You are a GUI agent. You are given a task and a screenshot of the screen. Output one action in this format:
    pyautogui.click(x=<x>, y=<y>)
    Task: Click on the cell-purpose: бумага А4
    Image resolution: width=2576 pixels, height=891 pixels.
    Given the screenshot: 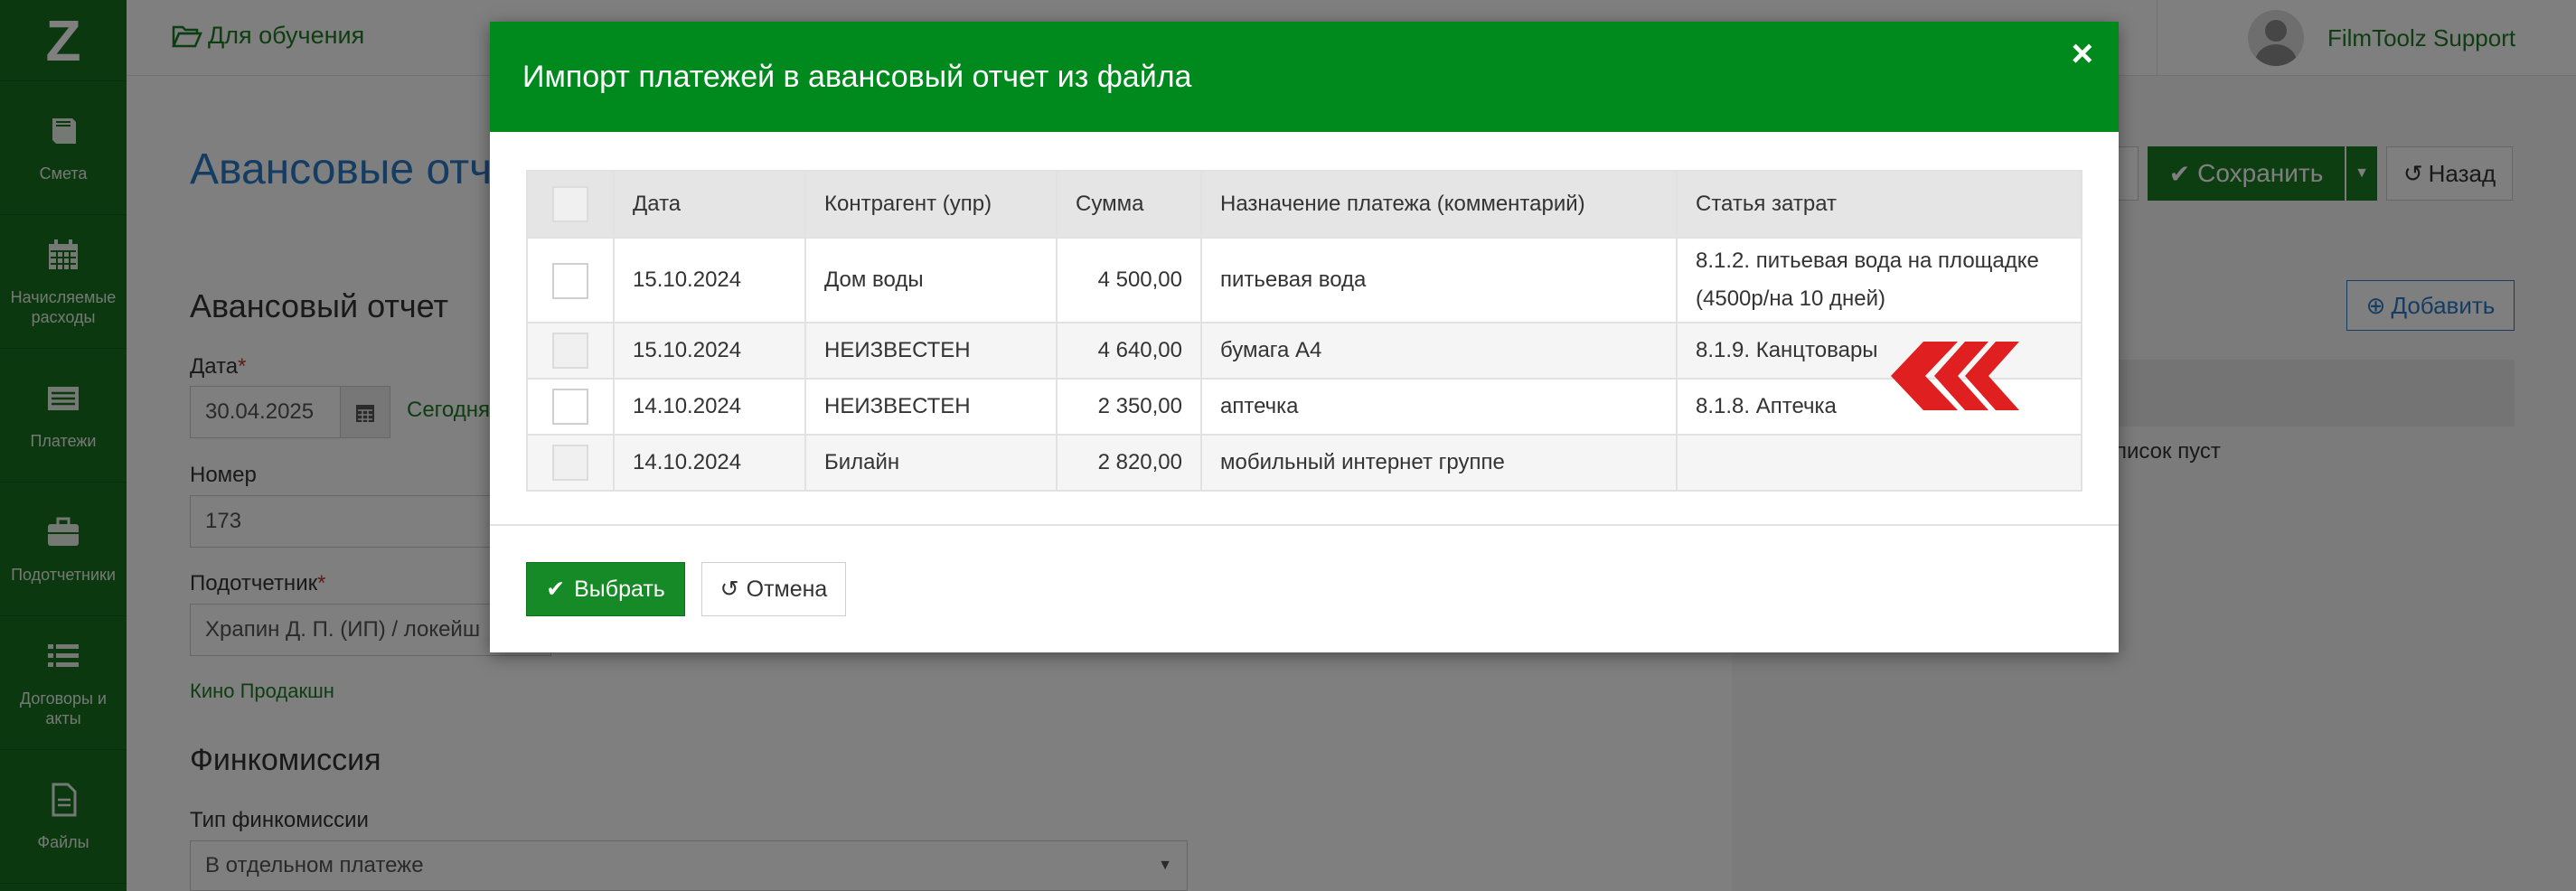 What is the action you would take?
    pyautogui.click(x=1439, y=351)
    